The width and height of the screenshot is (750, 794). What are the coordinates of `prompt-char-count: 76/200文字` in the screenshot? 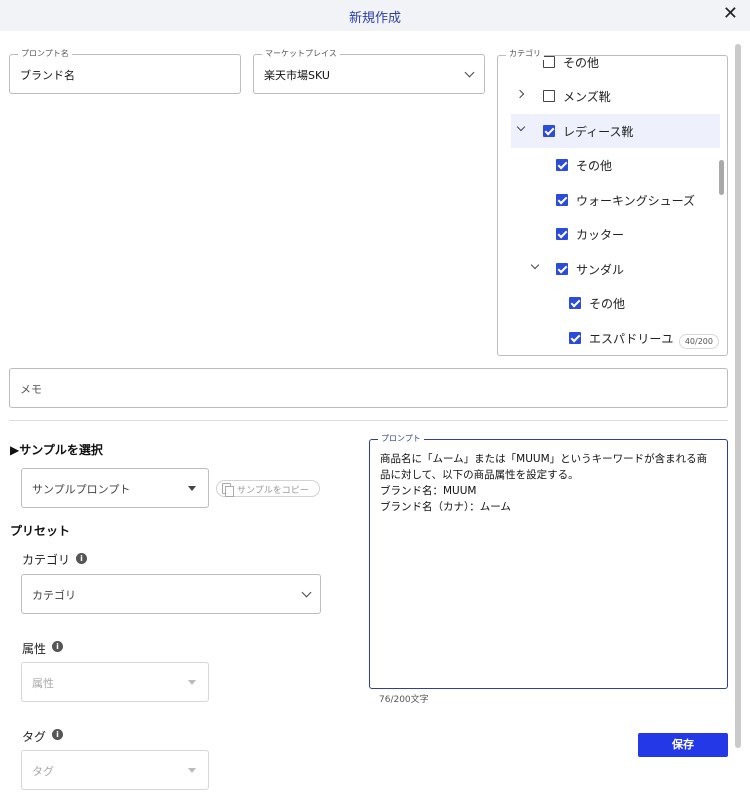 It's located at (404, 700).